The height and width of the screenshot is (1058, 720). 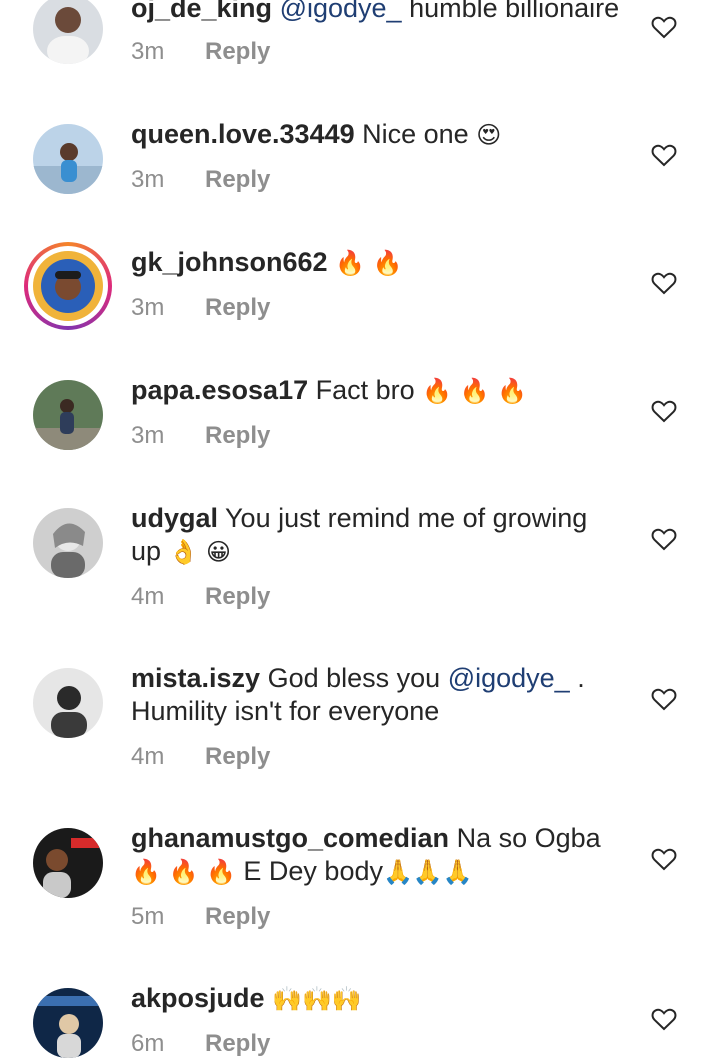 What do you see at coordinates (427, 872) in the screenshot?
I see `comment-emoji: 🙏🙏🙏` at bounding box center [427, 872].